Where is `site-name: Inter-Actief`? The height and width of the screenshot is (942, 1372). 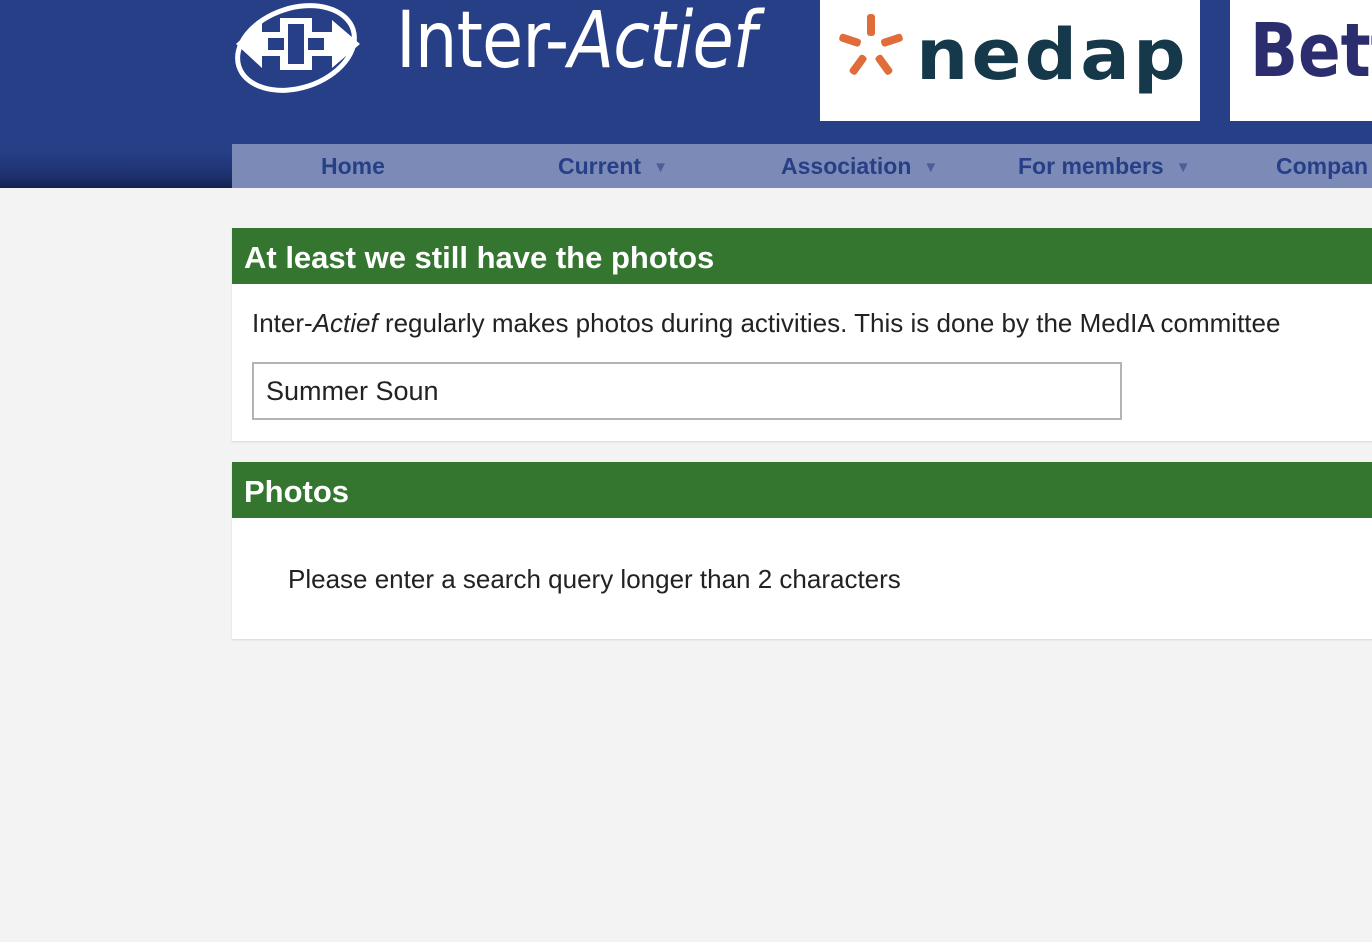
site-name: Inter-Actief is located at coordinates (576, 43).